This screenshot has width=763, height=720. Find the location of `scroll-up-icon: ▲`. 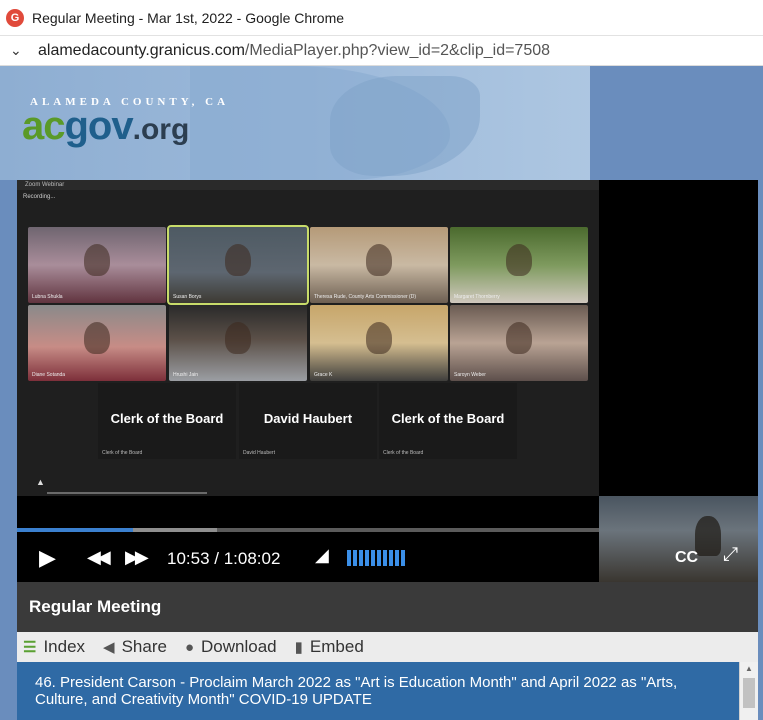

scroll-up-icon: ▲ is located at coordinates (749, 668).